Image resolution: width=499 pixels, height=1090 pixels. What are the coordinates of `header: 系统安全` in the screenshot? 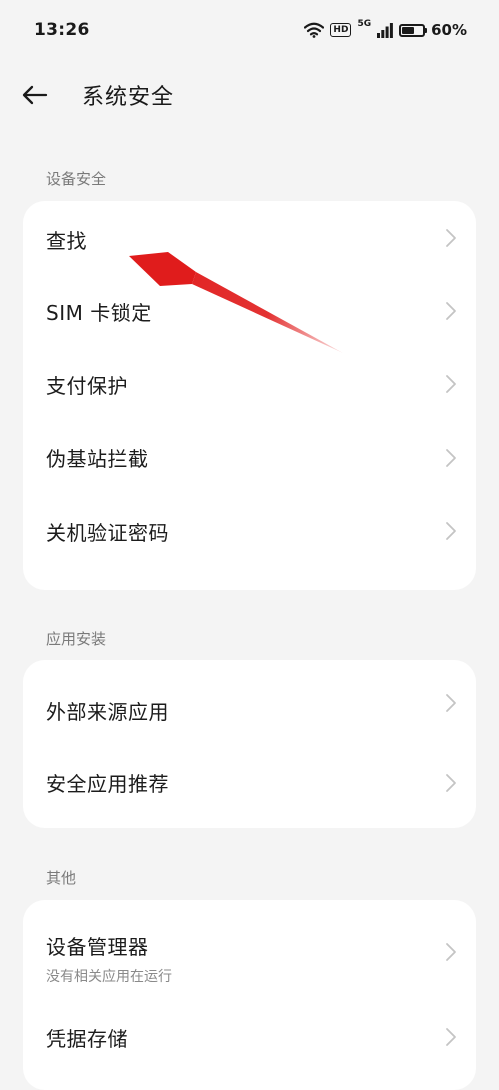 It's located at (249, 95).